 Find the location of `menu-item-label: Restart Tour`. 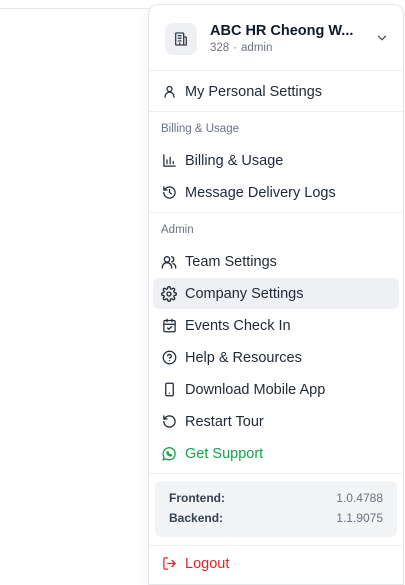

menu-item-label: Restart Tour is located at coordinates (224, 421).